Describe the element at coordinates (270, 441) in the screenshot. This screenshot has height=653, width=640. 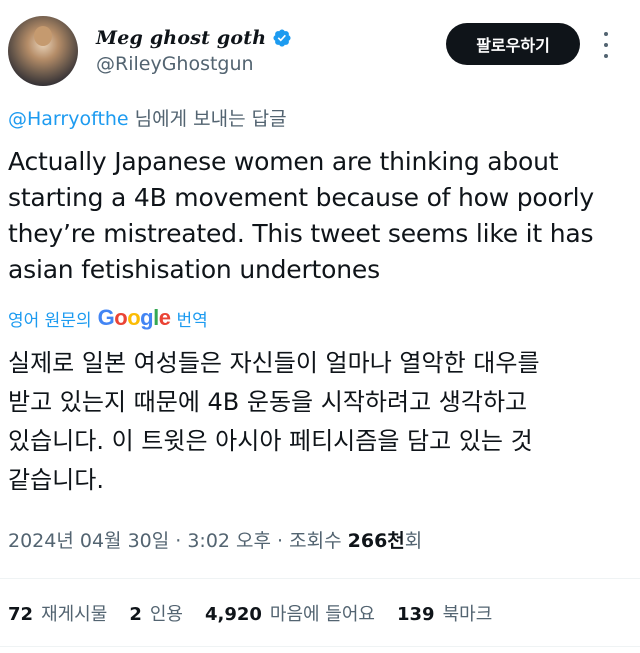
I see `translated-line: 있습니다. 이 트윗은 아시아 페티시즘을 담고 있는 것` at that location.